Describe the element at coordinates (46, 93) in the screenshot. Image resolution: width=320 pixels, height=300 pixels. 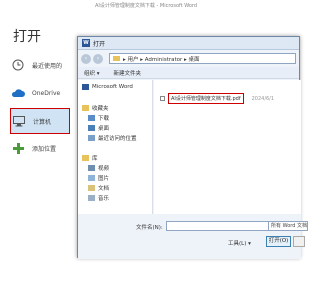
I see `backstage-item-onedrive-label: OneDrive` at that location.